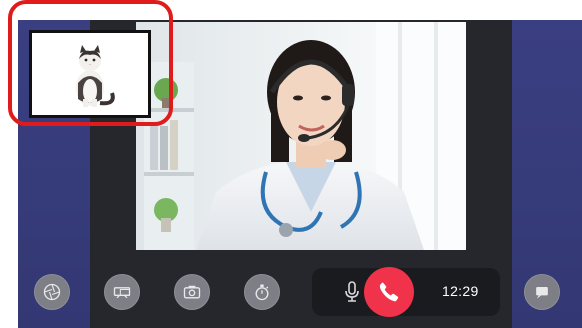 This screenshot has height=328, width=582. I want to click on call-timer: 12:29, so click(460, 291).